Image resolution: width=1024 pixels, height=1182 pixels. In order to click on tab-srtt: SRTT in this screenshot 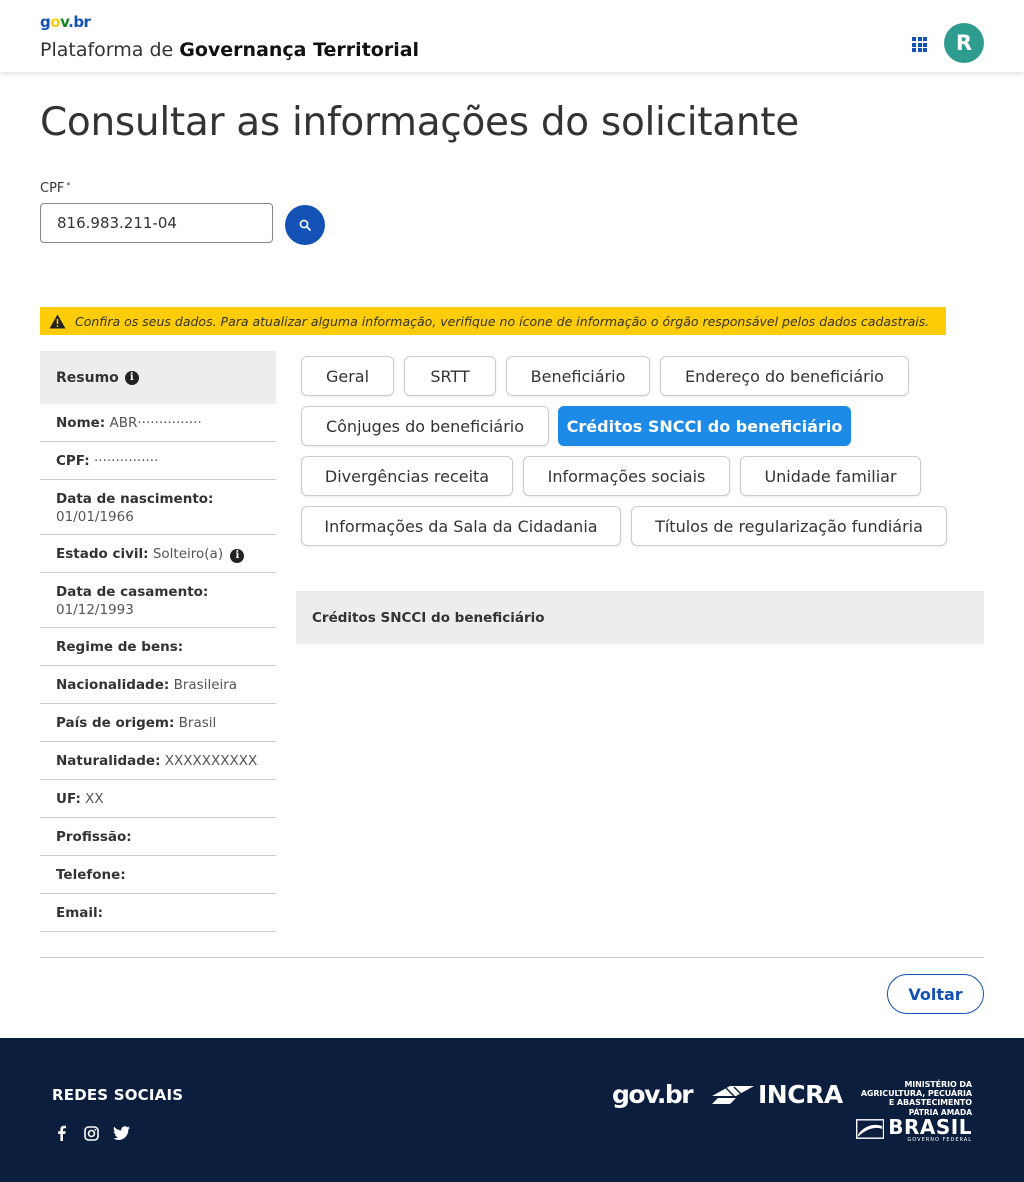, I will do `click(450, 376)`.